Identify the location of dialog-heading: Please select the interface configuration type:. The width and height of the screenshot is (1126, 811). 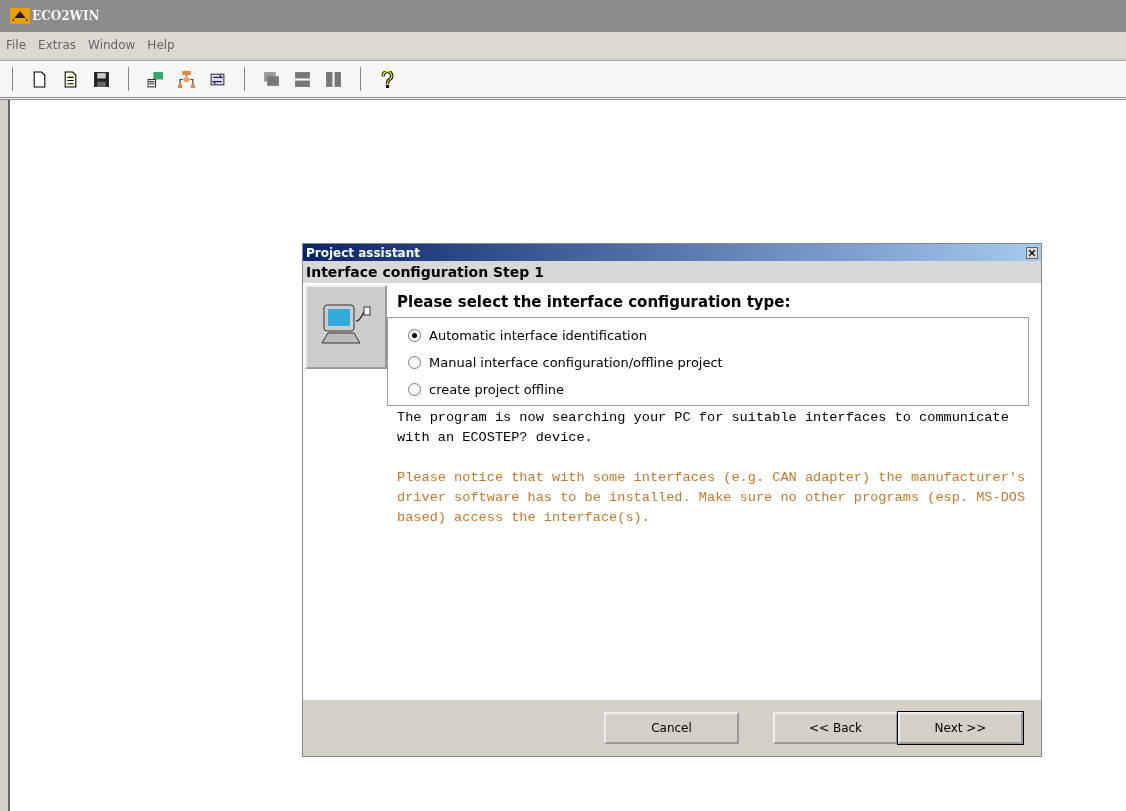
(594, 302).